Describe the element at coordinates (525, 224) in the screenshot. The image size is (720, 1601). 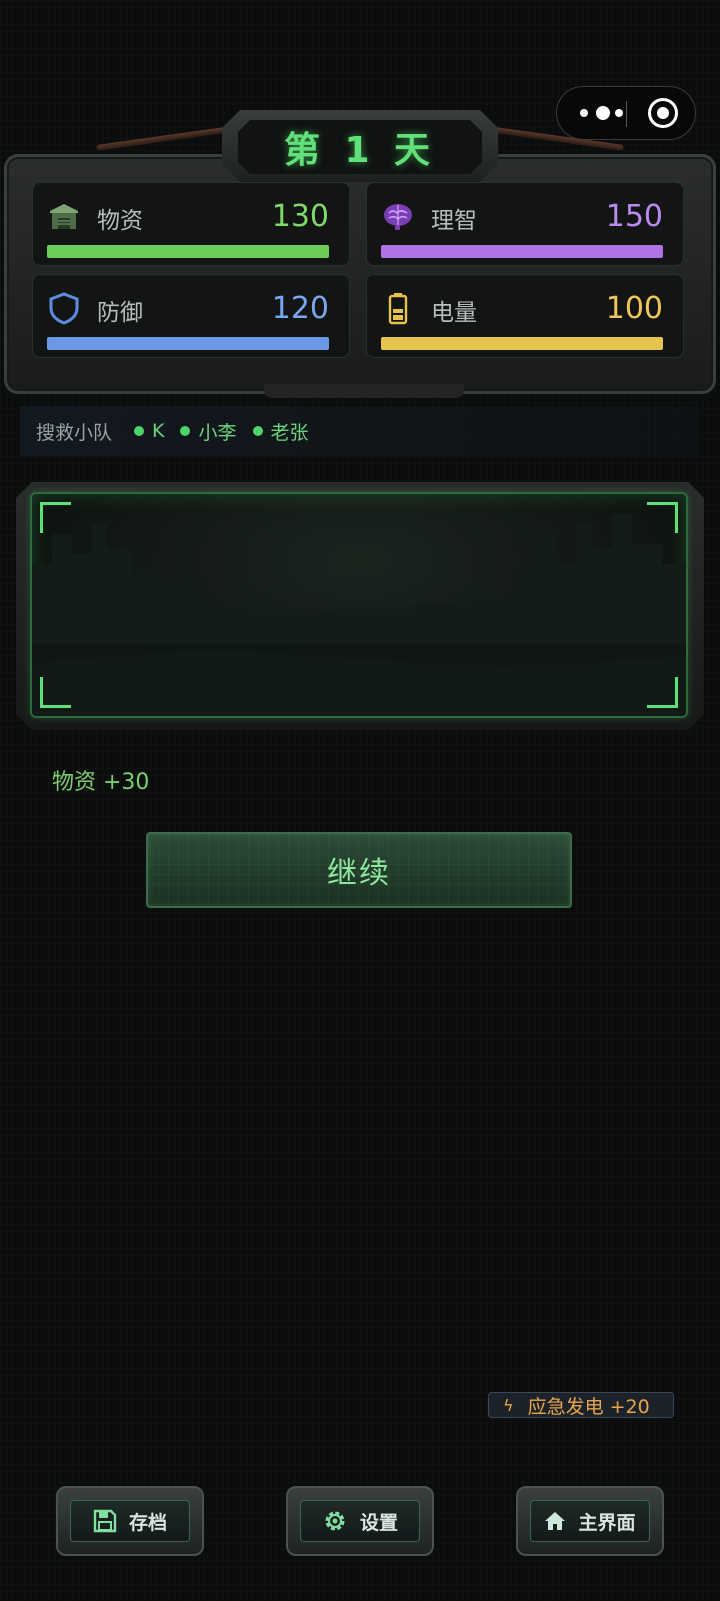
I see `stat-sanity: 理智 150` at that location.